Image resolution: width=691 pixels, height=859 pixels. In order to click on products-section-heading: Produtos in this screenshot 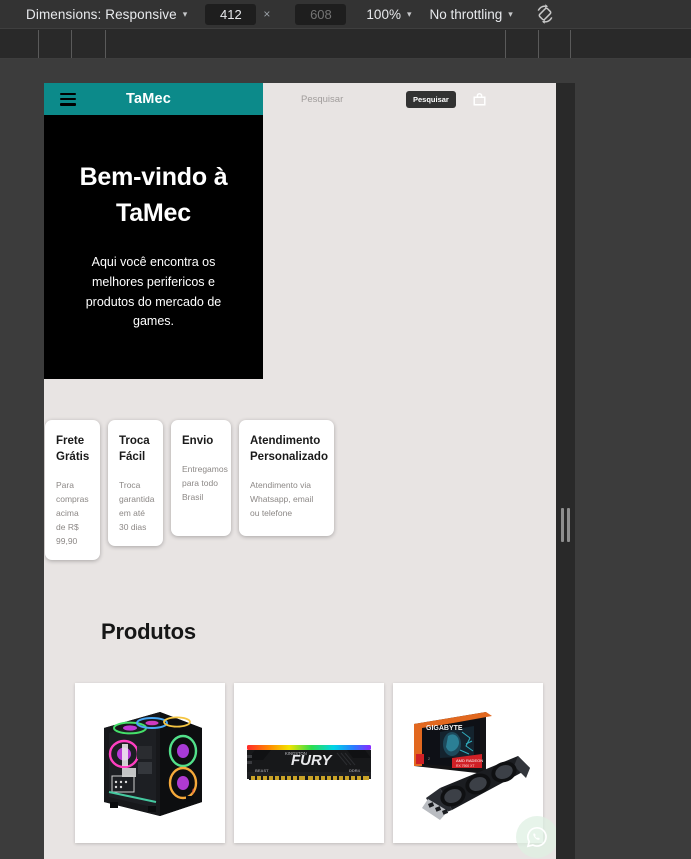, I will do `click(148, 631)`.